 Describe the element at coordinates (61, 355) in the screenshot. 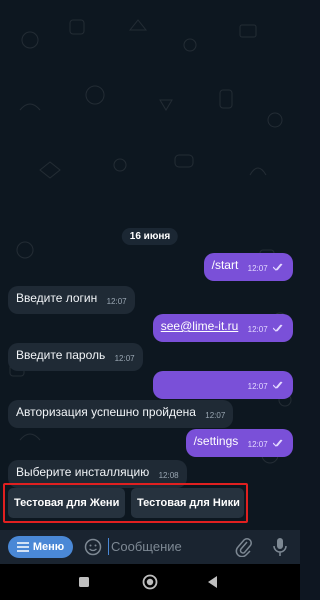

I see `message-text: Введите пароль` at that location.